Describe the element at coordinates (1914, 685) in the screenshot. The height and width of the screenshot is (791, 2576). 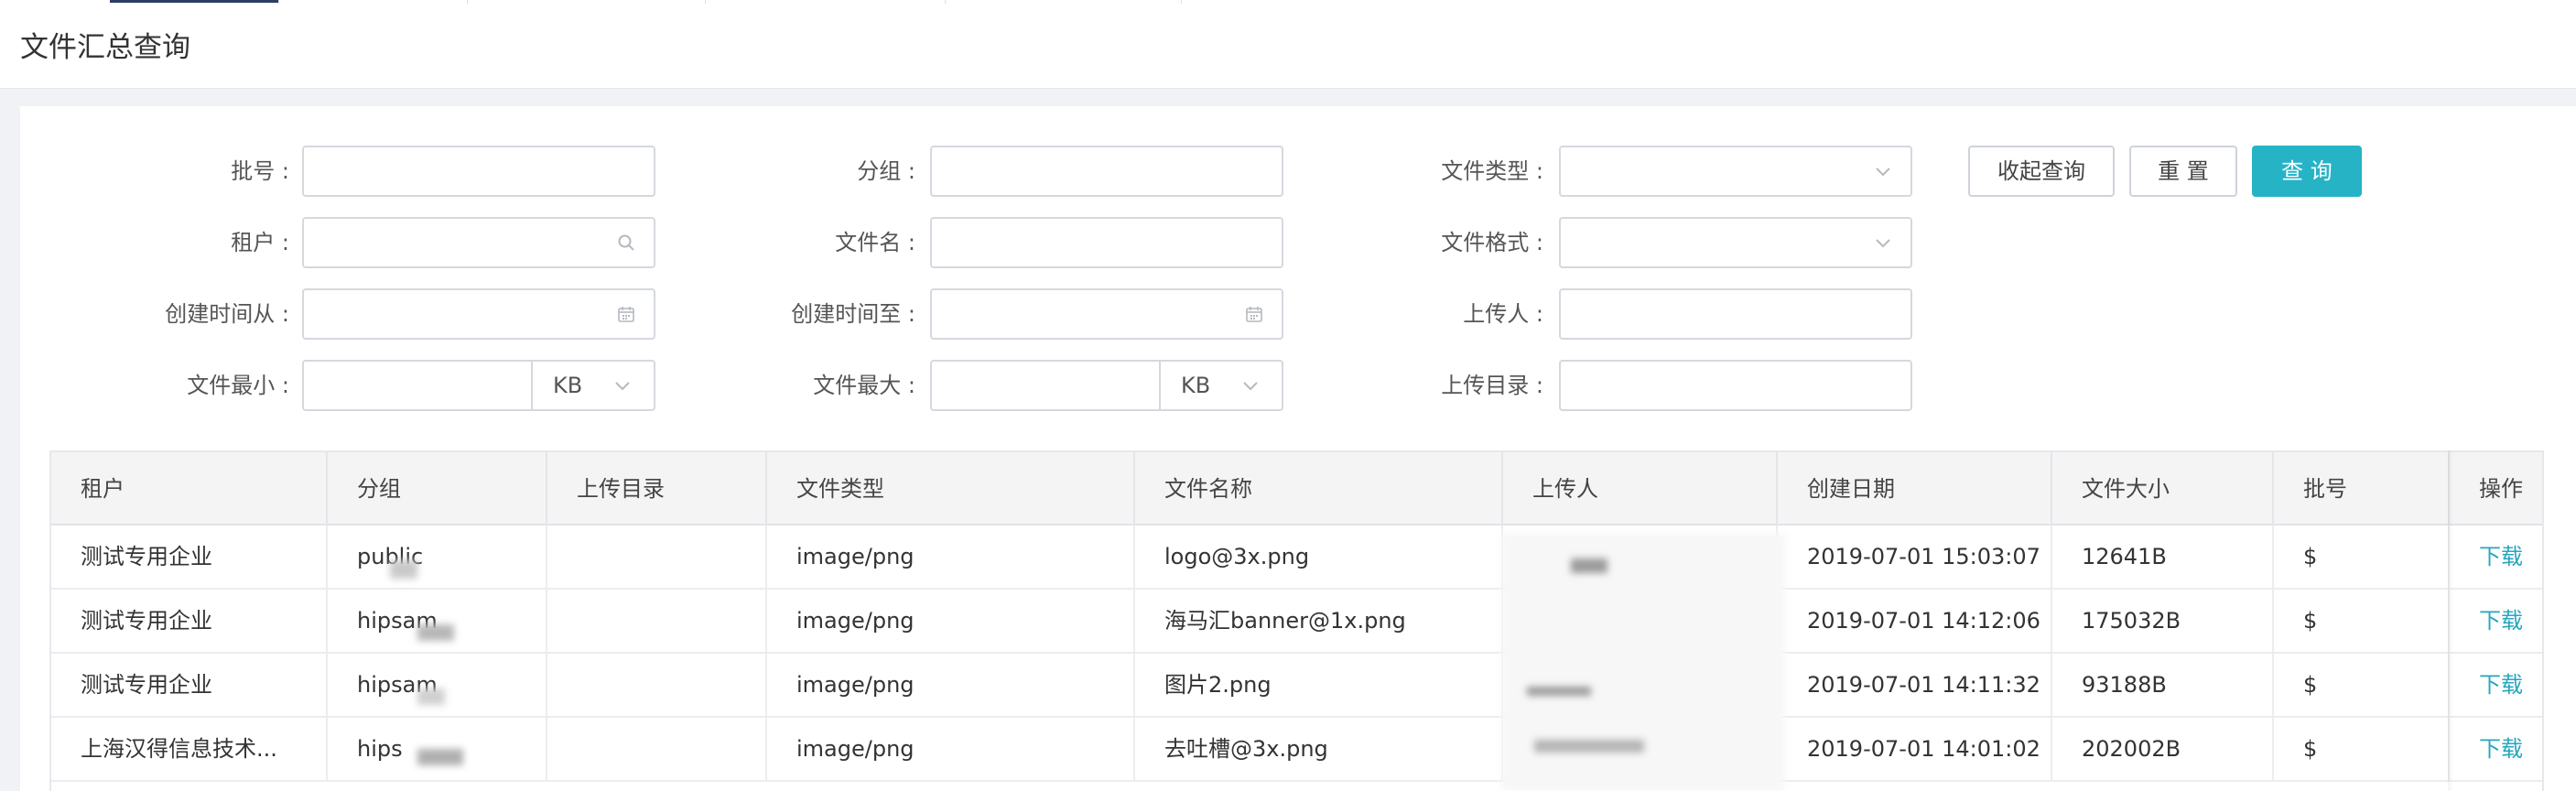
I see `cell-created-date: 2019-07-01 14:11:32` at that location.